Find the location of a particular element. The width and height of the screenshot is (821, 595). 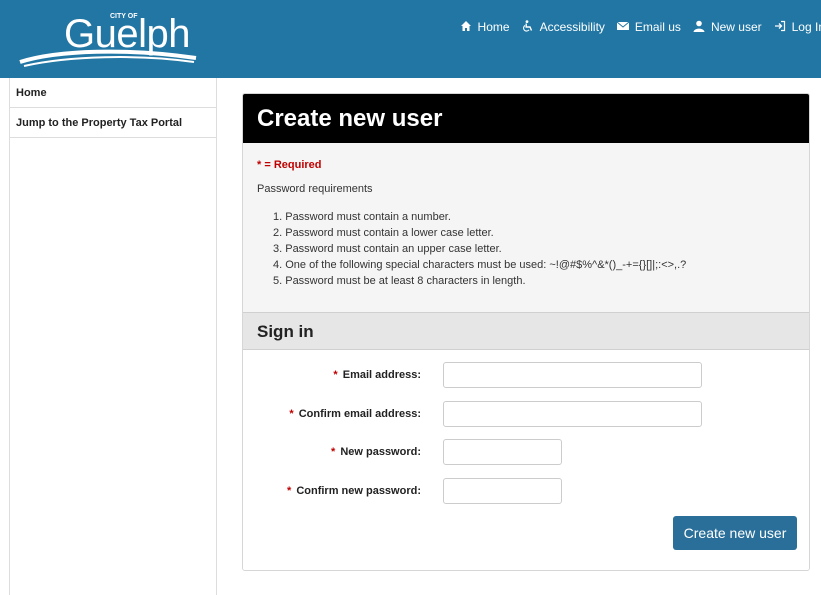

nav-home: Home is located at coordinates (485, 27).